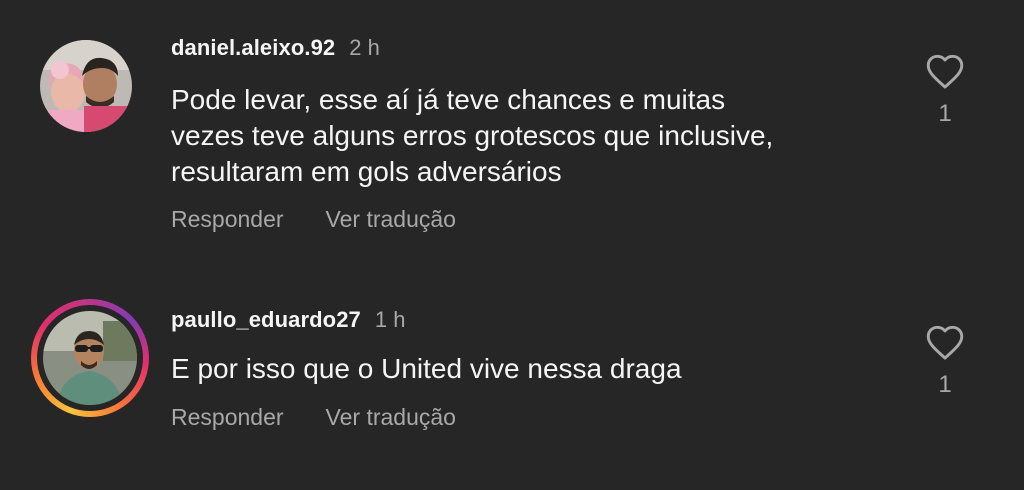 The width and height of the screenshot is (1024, 490). I want to click on timestamp: 1 h, so click(390, 319).